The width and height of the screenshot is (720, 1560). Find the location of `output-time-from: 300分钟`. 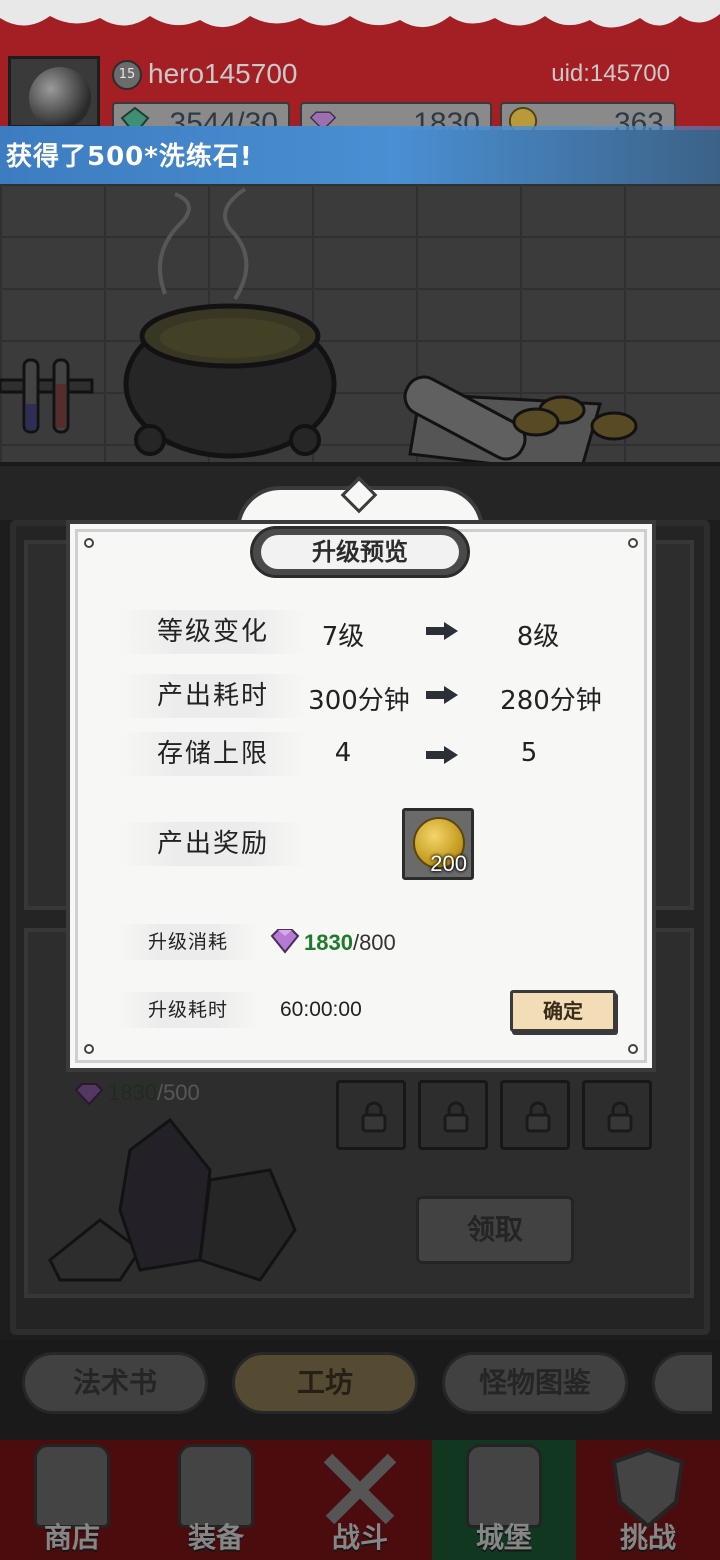

output-time-from: 300分钟 is located at coordinates (359, 701).